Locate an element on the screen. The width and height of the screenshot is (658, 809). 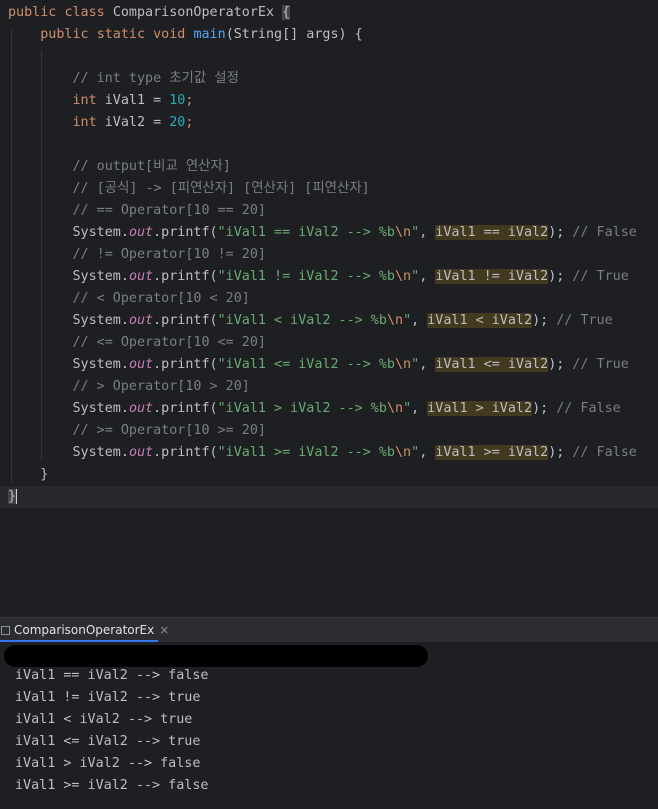
code-line: // output[비교 연산자] is located at coordinates (119, 167).